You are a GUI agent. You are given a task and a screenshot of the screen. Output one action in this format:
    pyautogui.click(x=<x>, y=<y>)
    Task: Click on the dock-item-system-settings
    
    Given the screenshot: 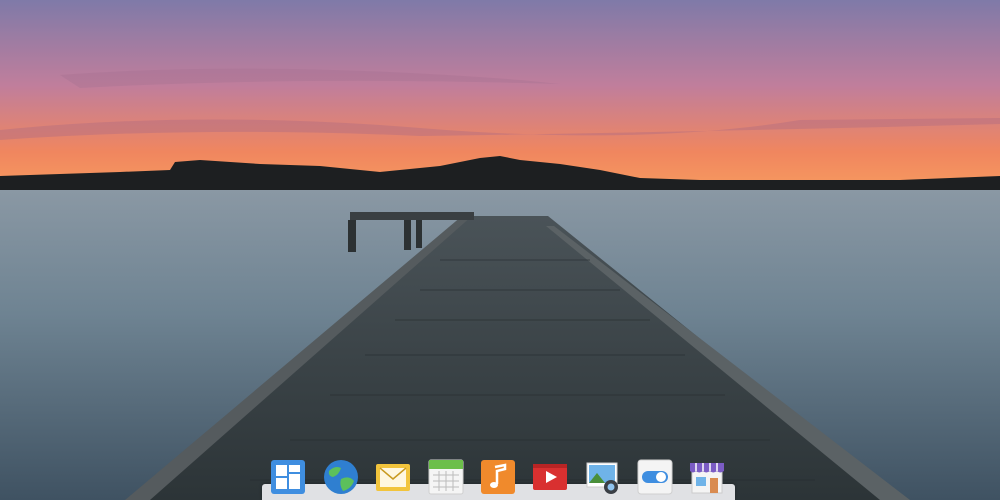 What is the action you would take?
    pyautogui.click(x=655, y=477)
    